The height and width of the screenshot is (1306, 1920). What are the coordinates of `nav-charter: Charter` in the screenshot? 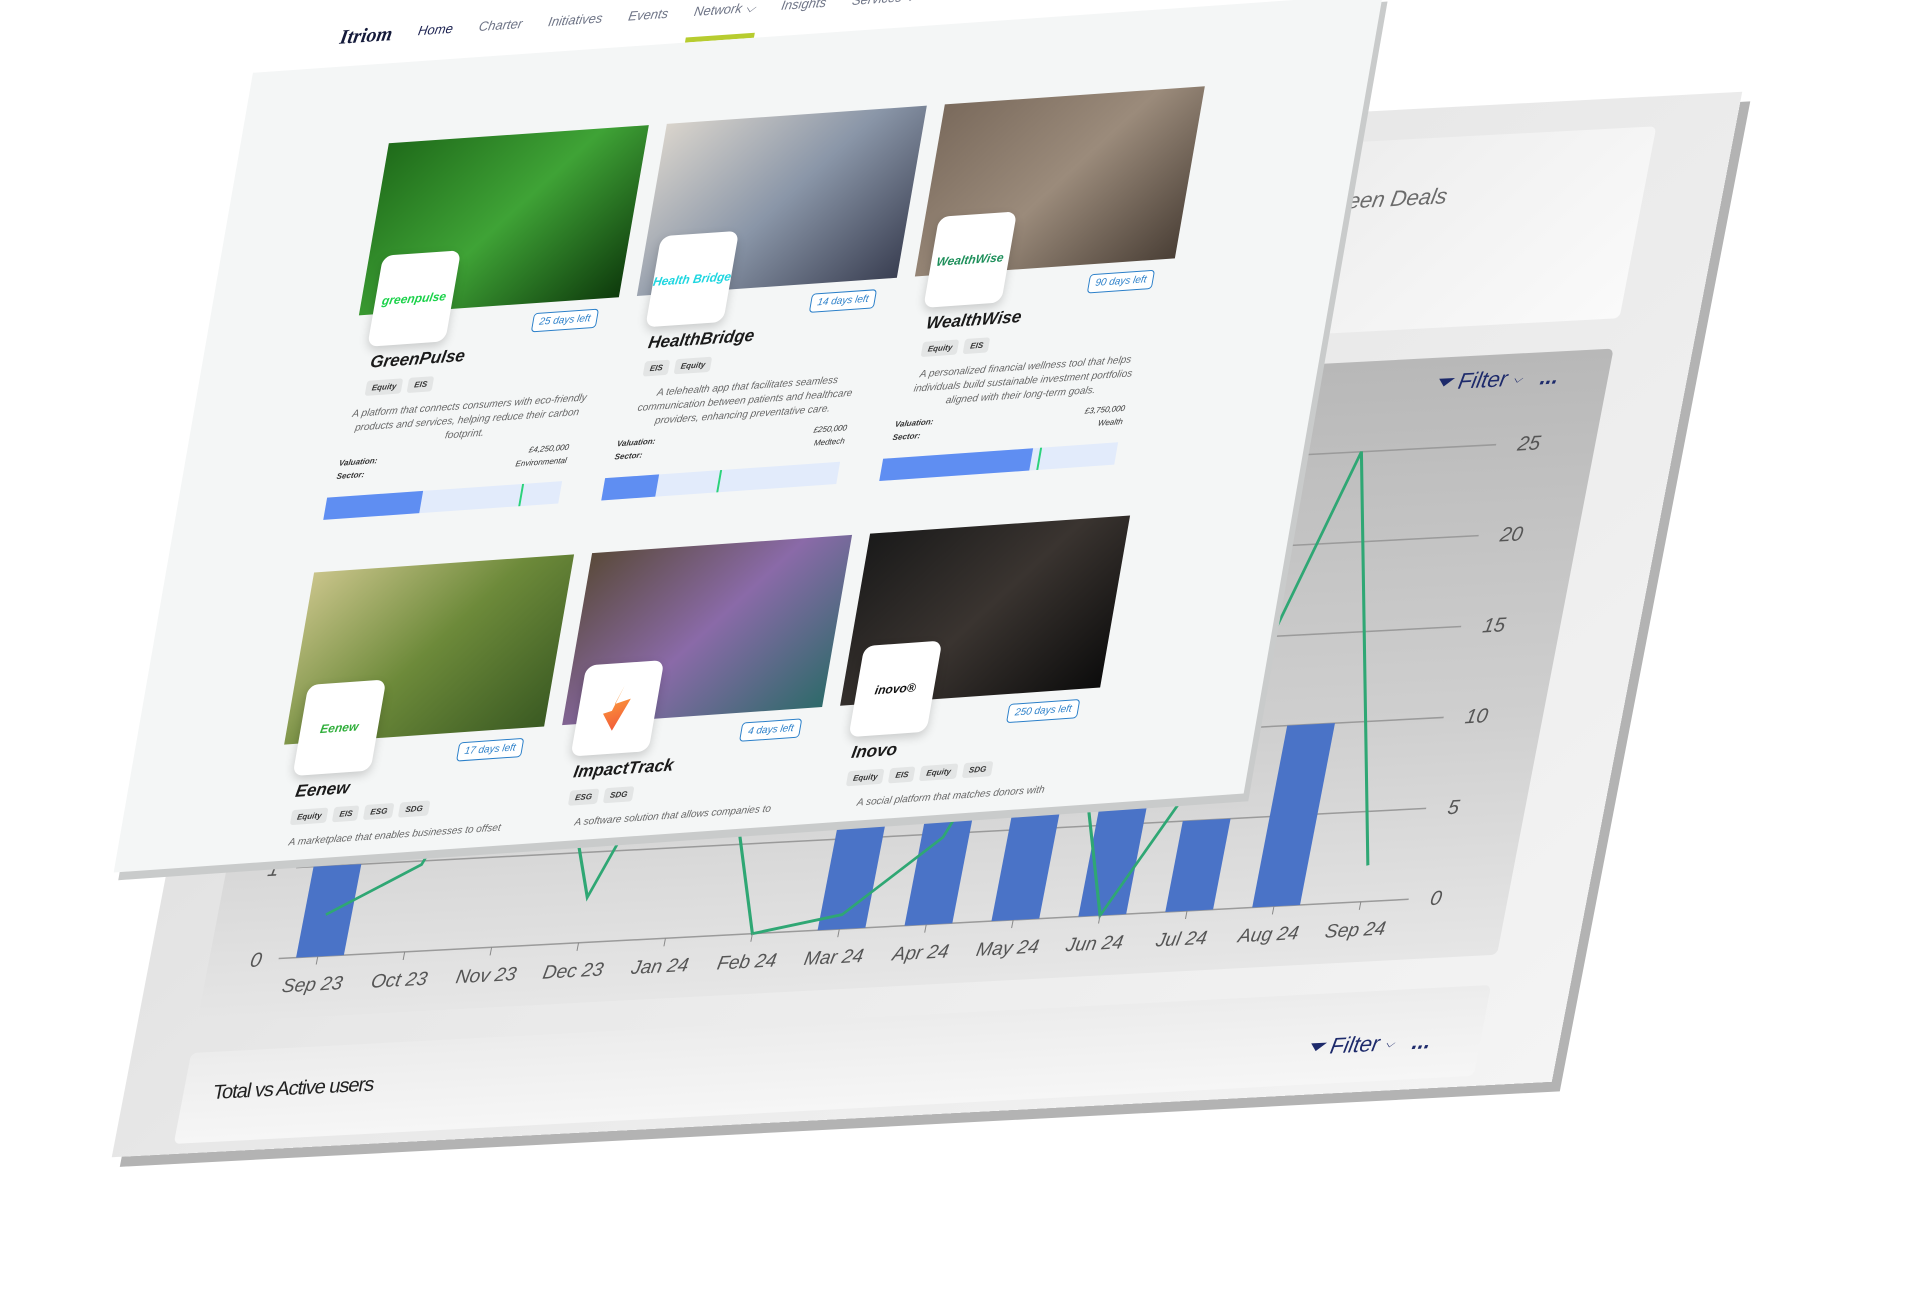 It's located at (501, 25).